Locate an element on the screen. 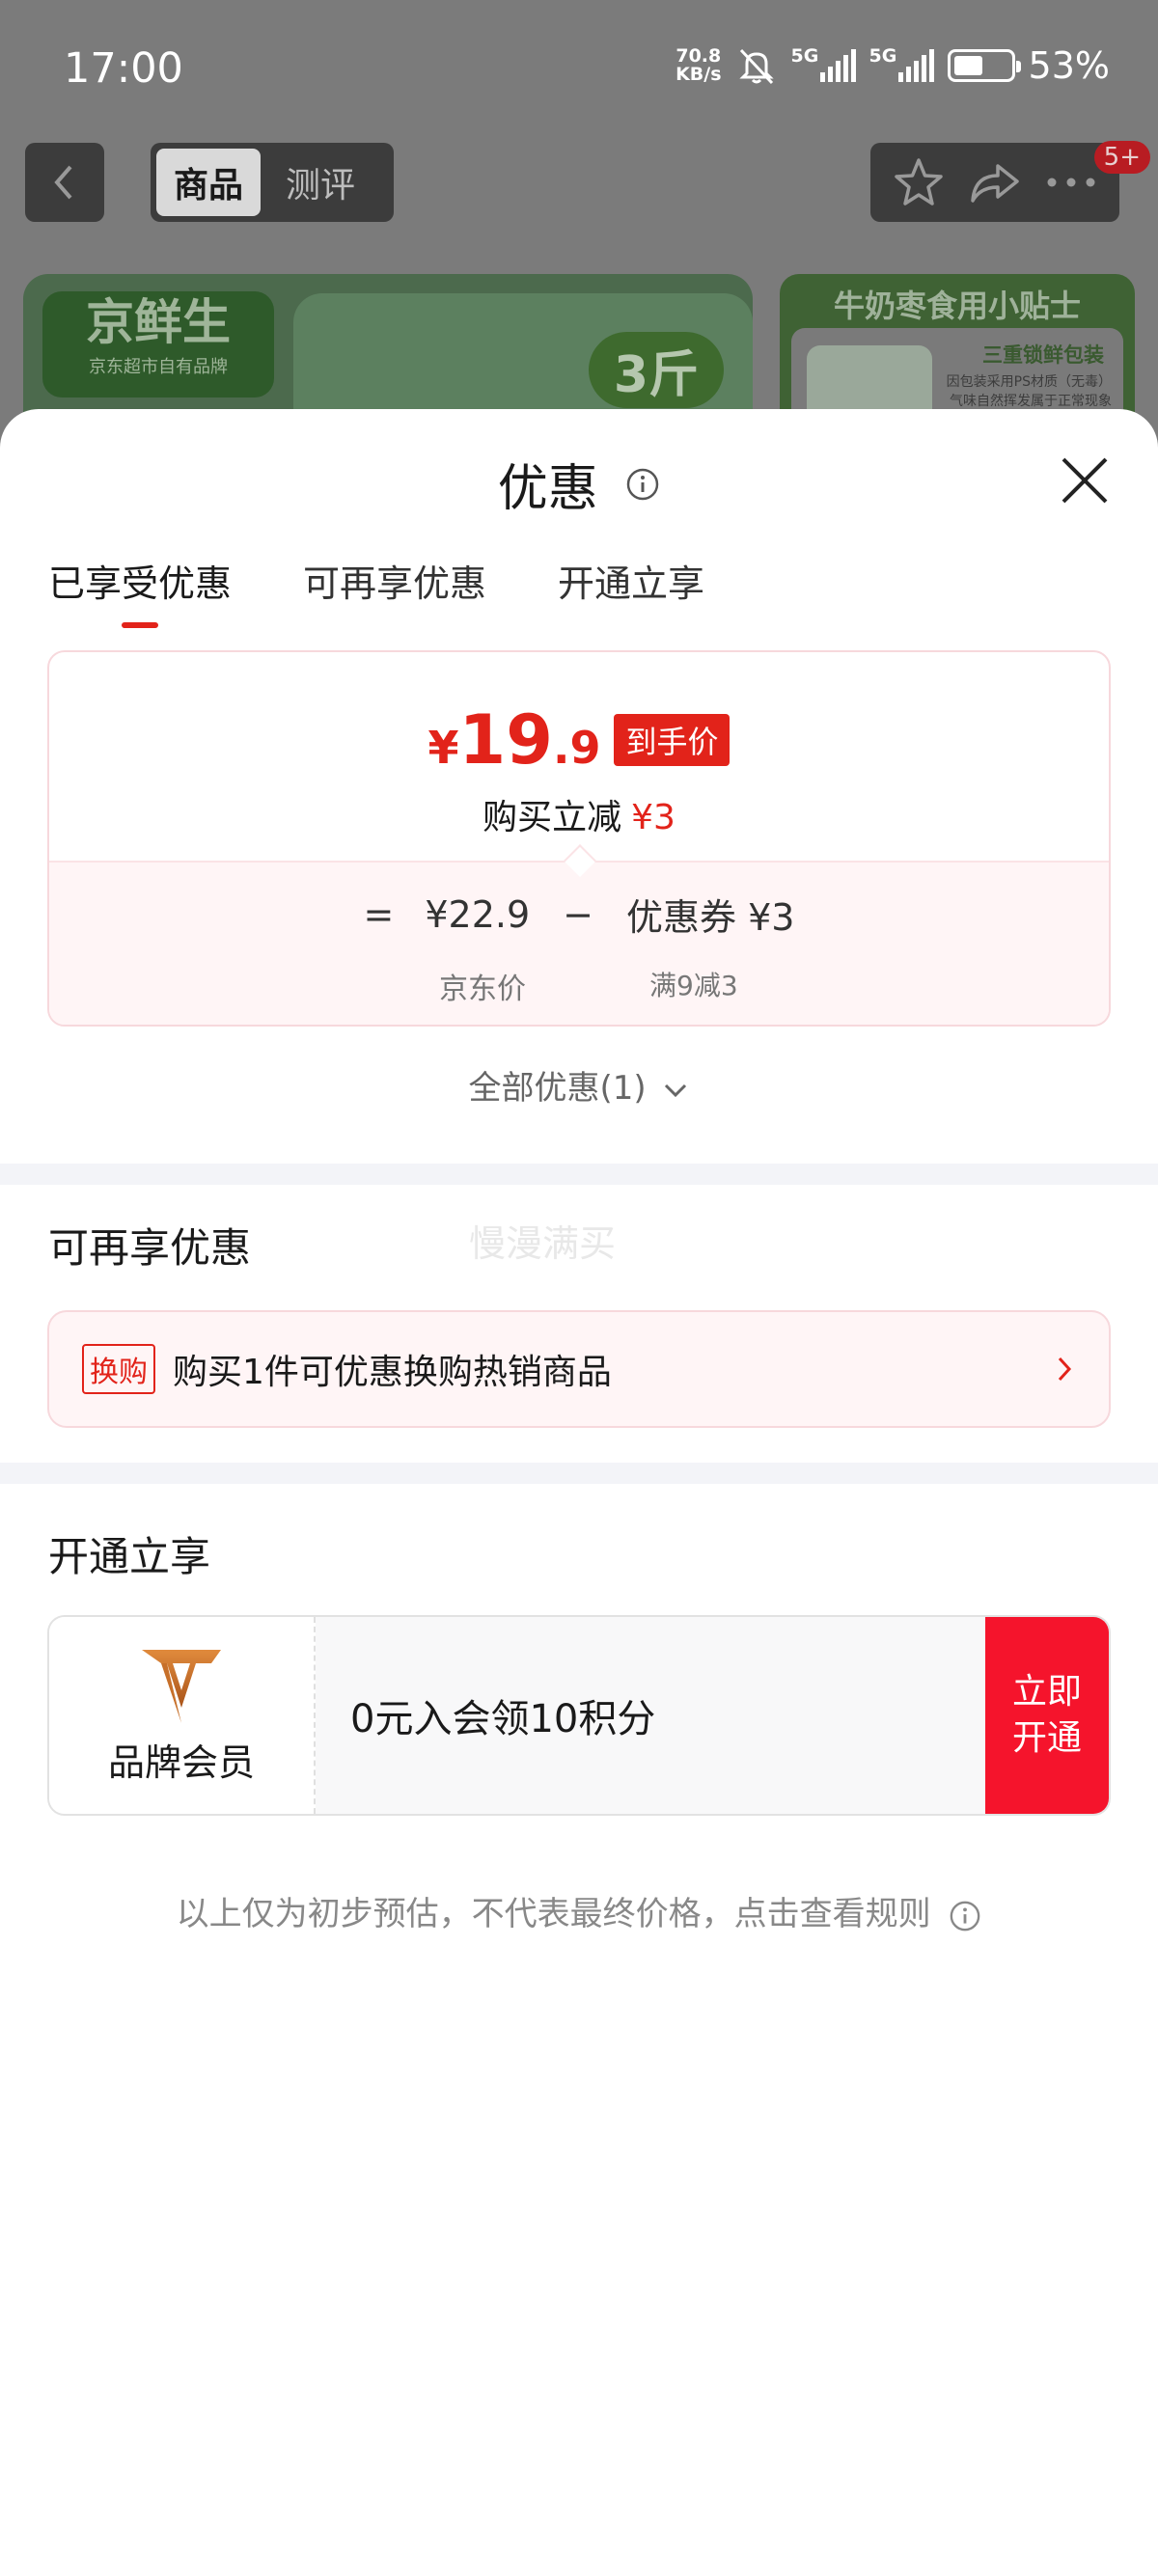  status-time: 17:00 is located at coordinates (123, 68).